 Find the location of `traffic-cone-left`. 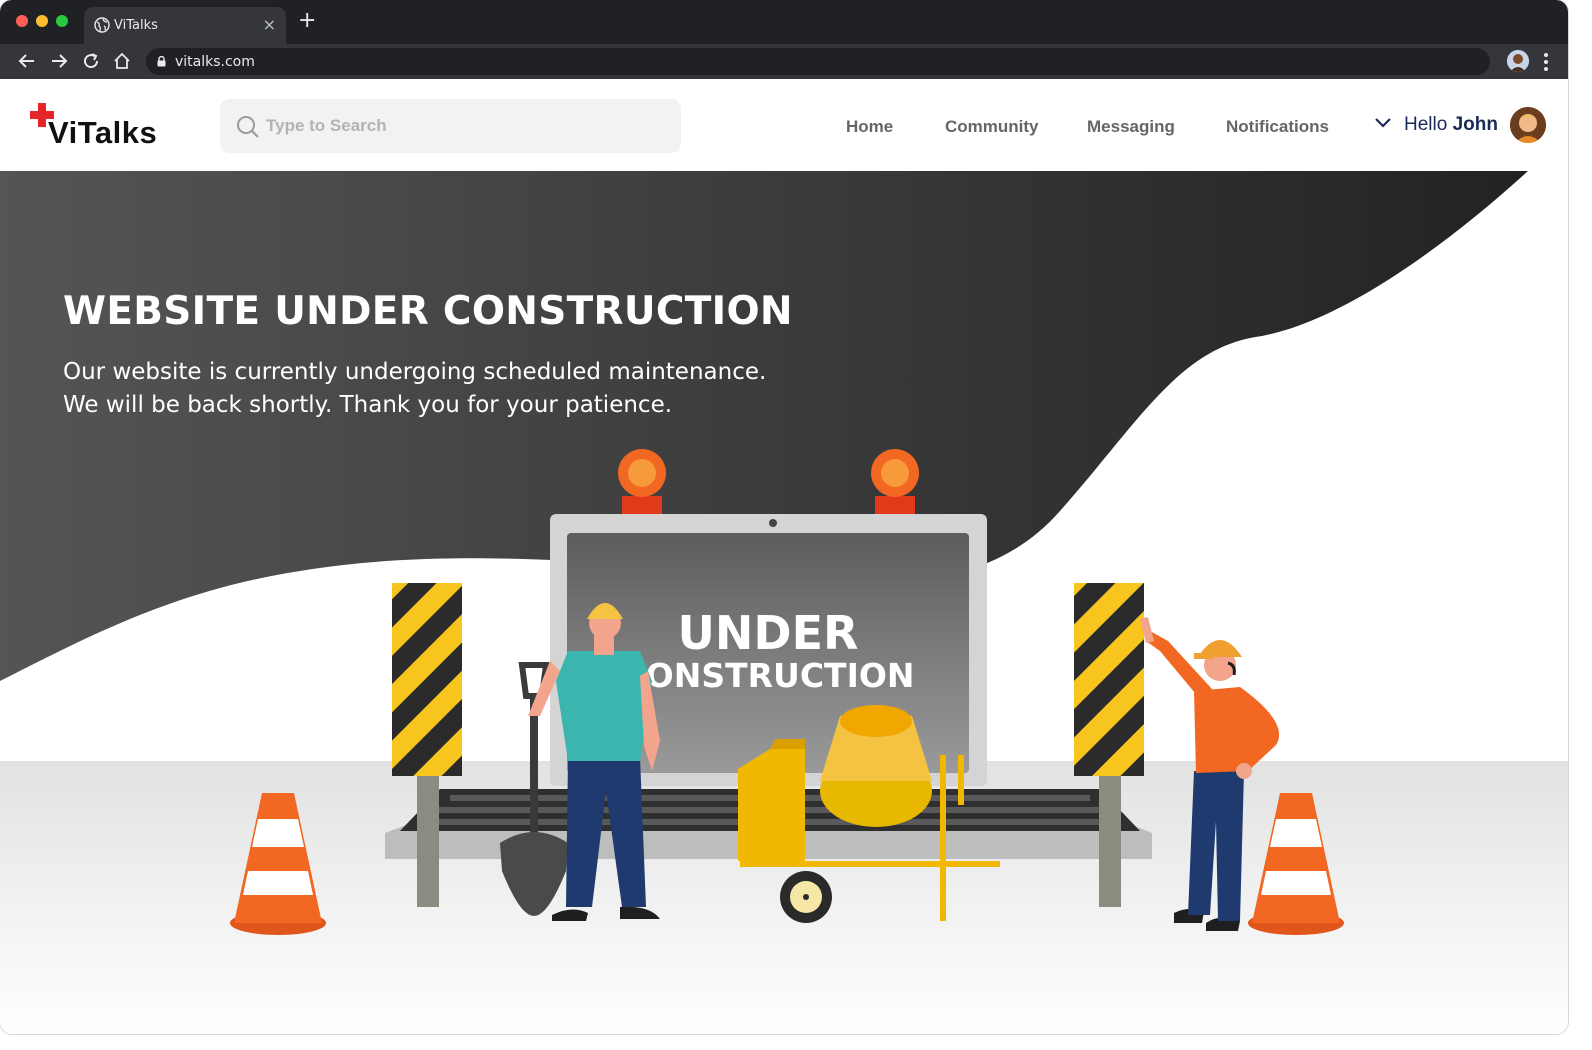

traffic-cone-left is located at coordinates (278, 864).